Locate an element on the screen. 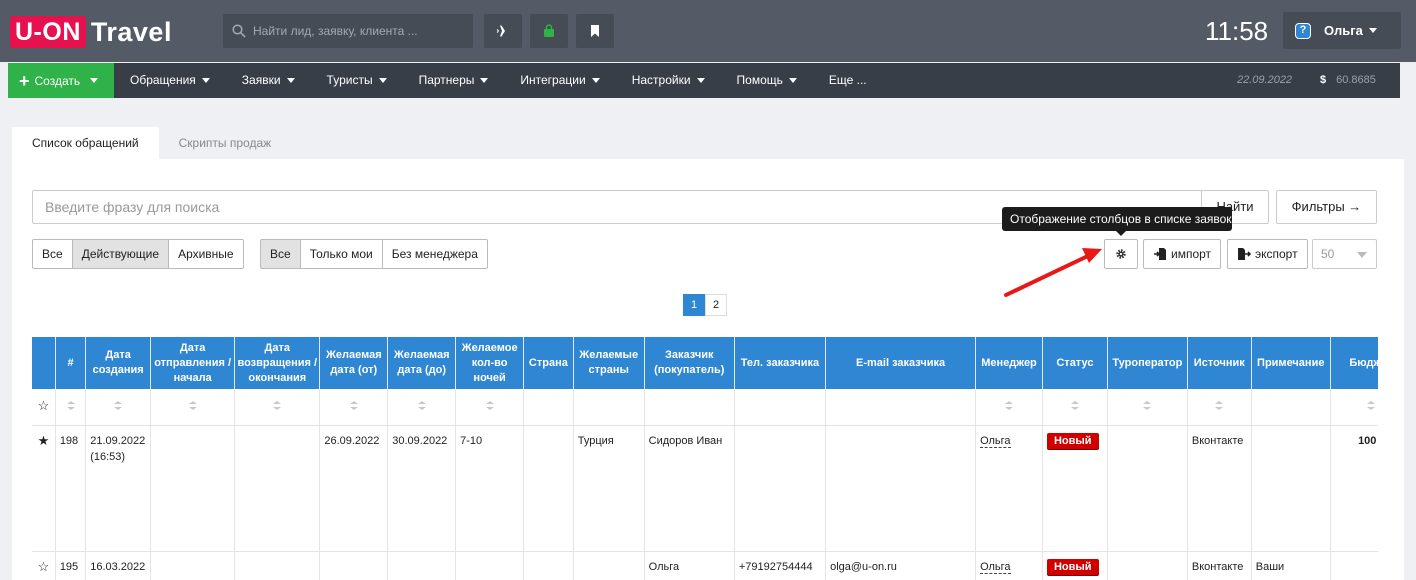 This screenshot has height=580, width=1416. favorites-filter: ☆ is located at coordinates (44, 407).